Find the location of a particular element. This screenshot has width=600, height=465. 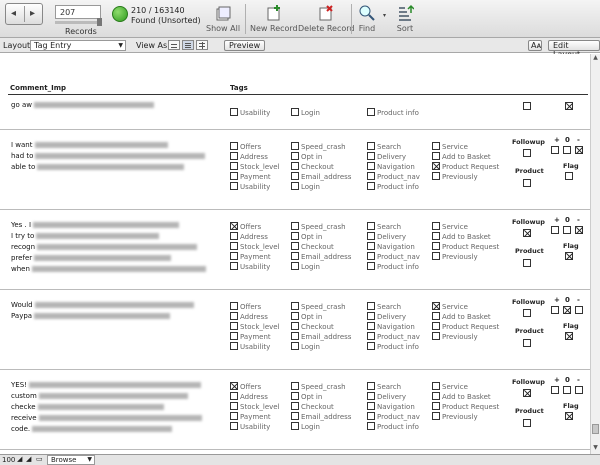

record-slider is located at coordinates (78, 22).